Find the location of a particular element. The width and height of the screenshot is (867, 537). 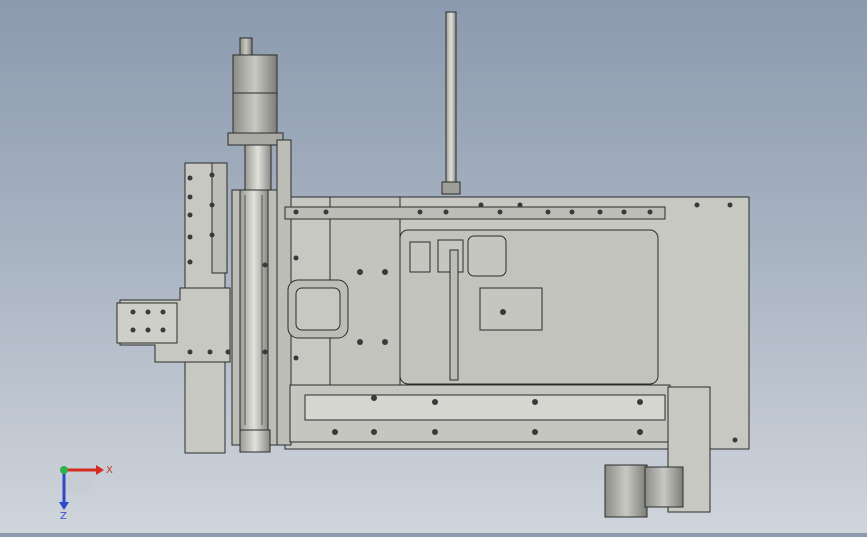

x-axis-label: X is located at coordinates (109, 470).